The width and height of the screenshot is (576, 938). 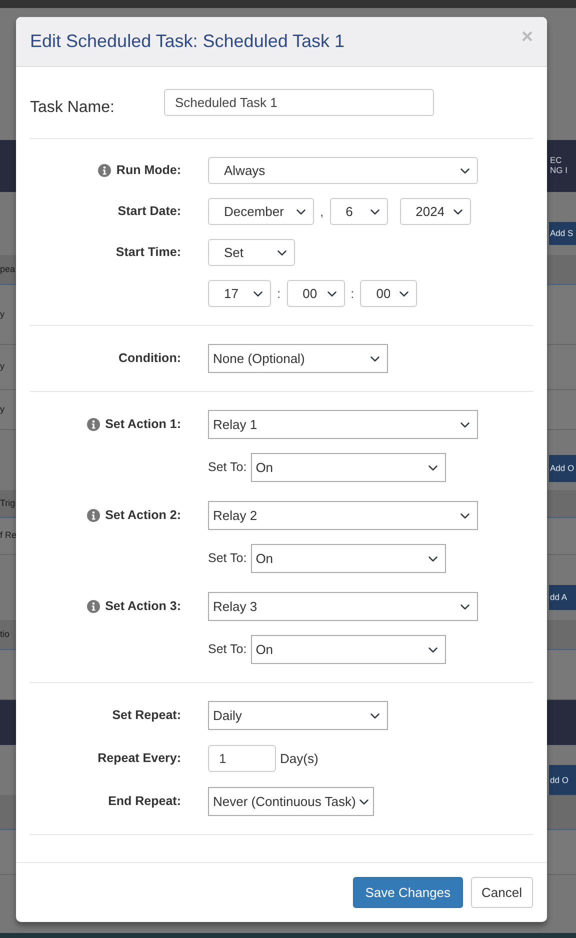 What do you see at coordinates (343, 515) in the screenshot?
I see `dropdown: Relay 2` at bounding box center [343, 515].